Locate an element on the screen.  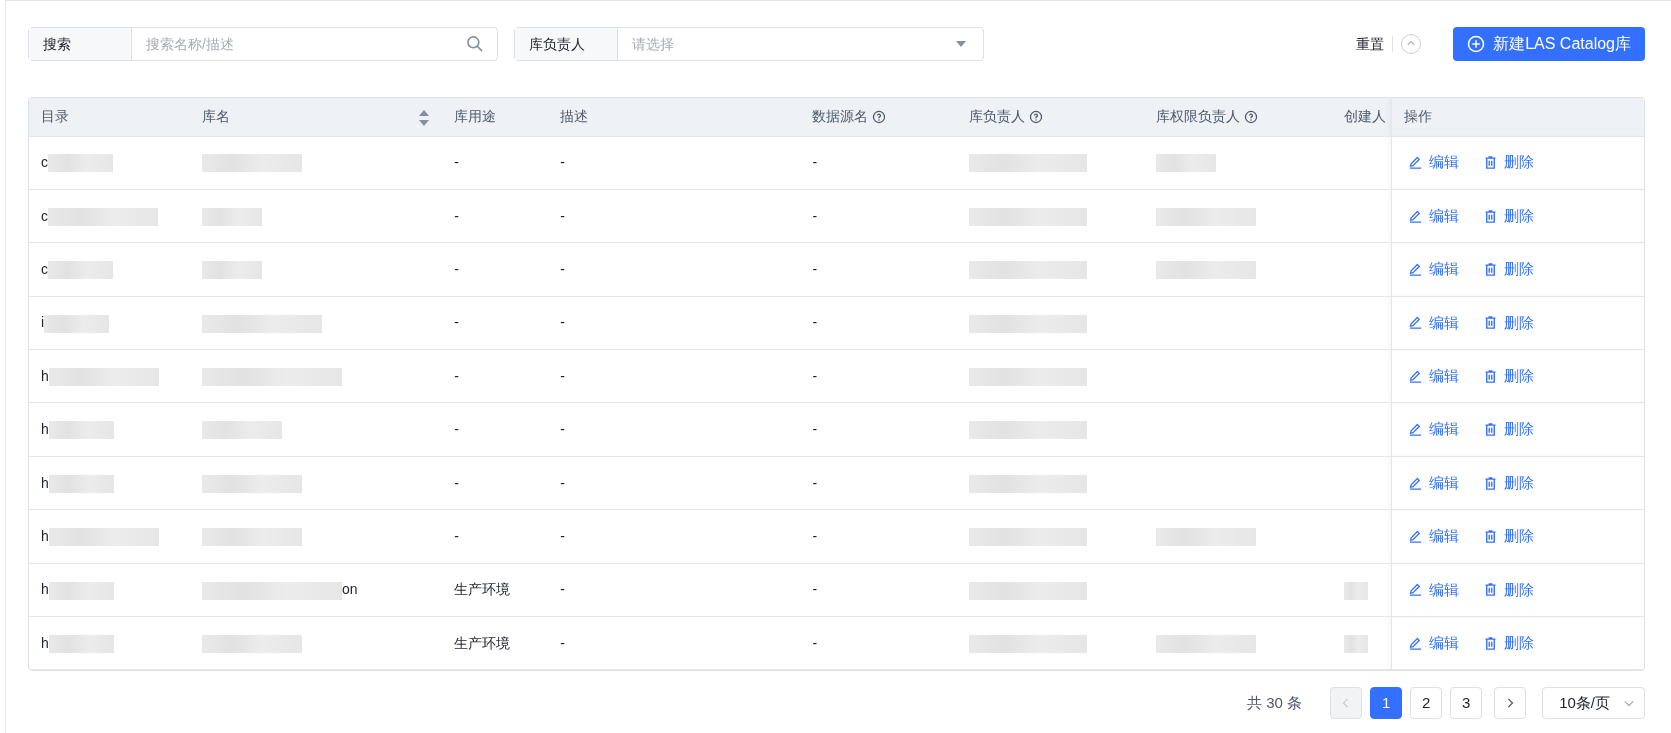
page-button: 1 is located at coordinates (1386, 703).